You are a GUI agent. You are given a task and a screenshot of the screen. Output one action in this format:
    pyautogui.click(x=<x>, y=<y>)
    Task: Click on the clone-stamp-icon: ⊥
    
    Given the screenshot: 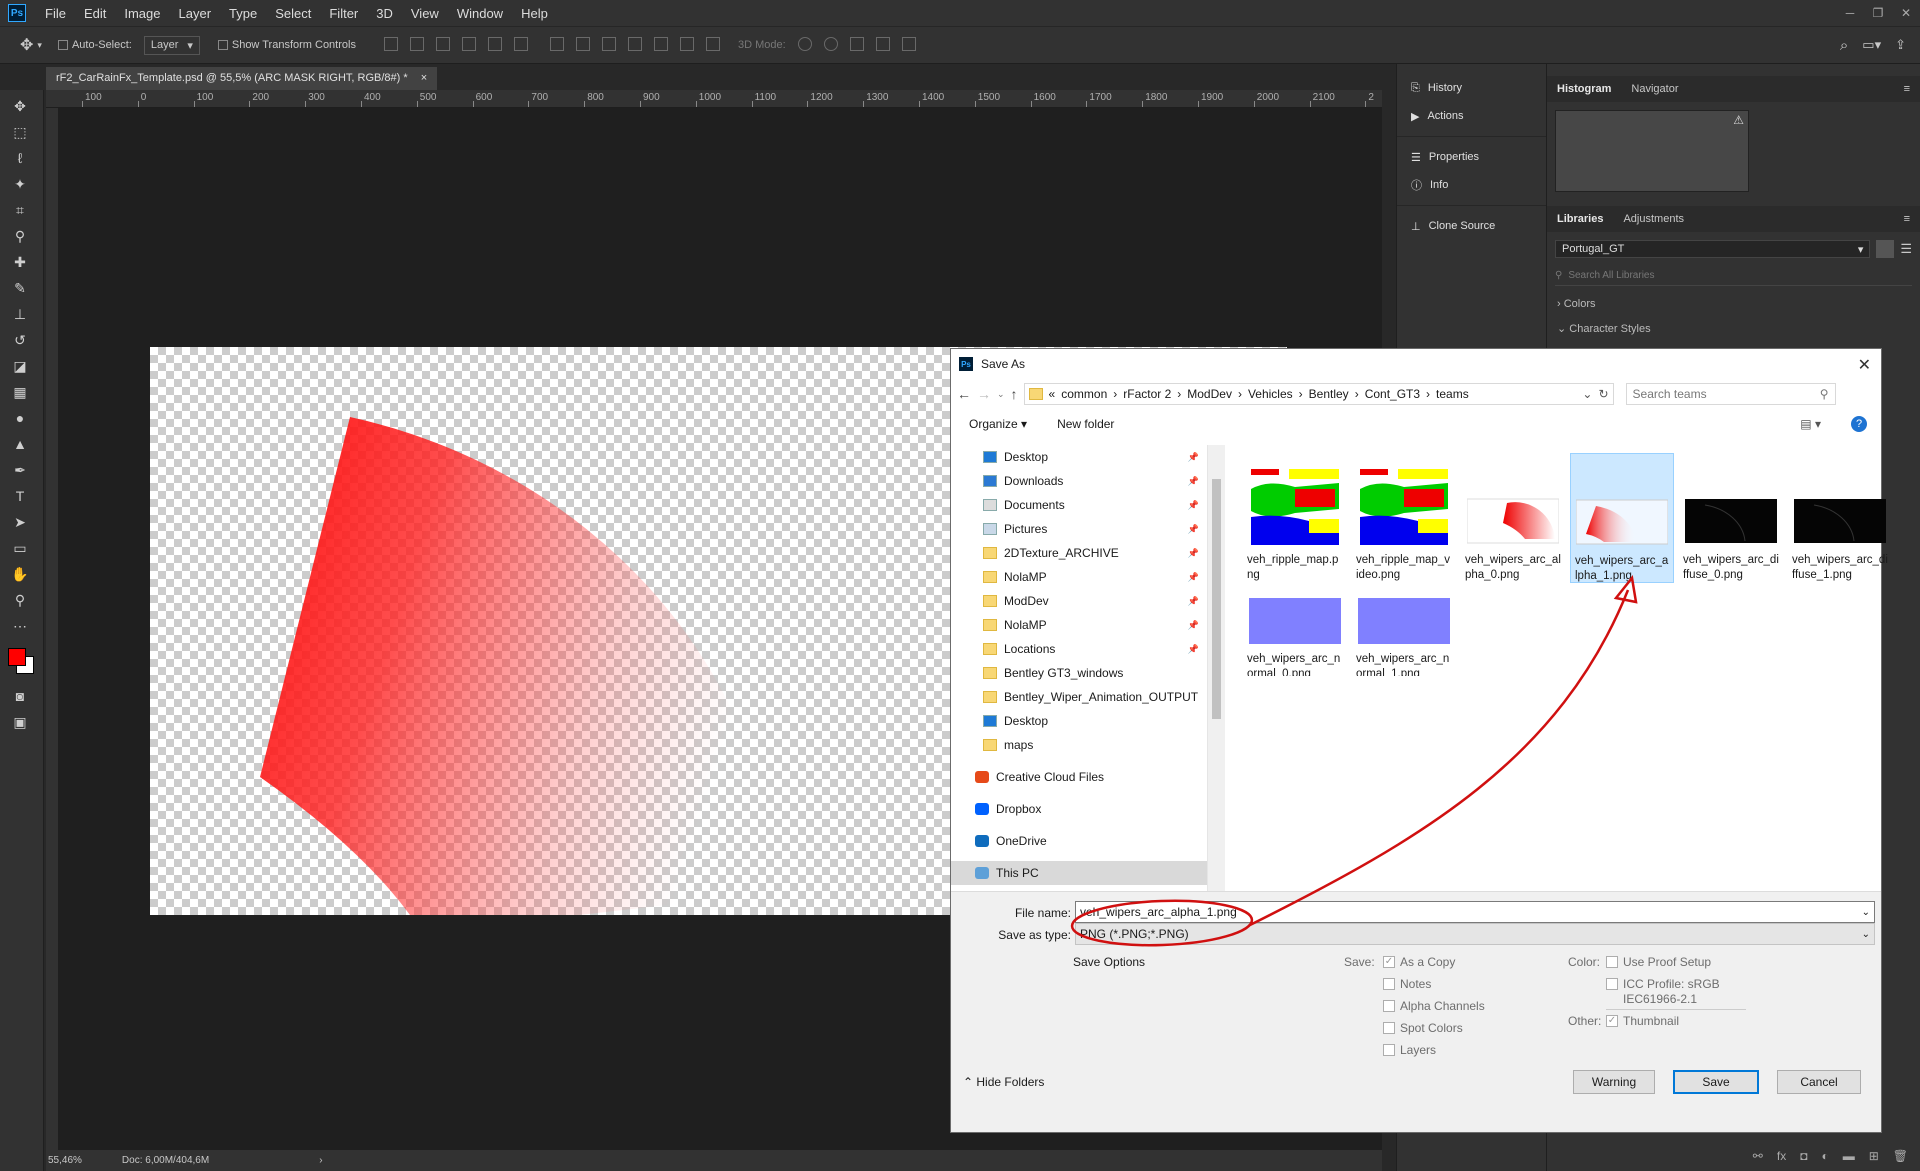 What is the action you would take?
    pyautogui.click(x=20, y=314)
    